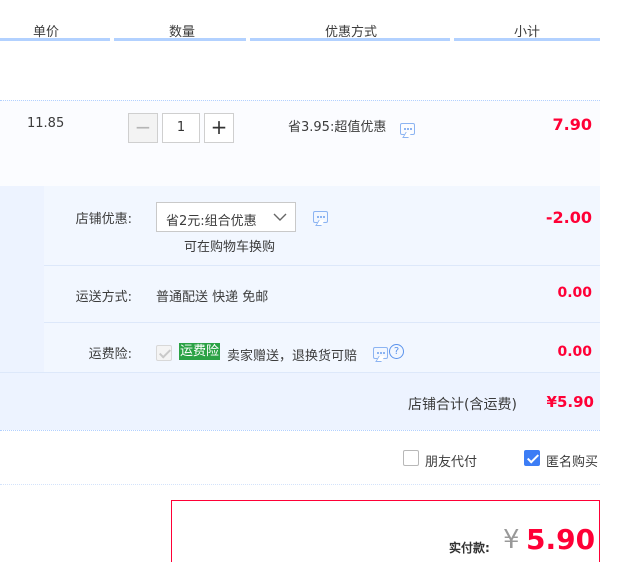 The width and height of the screenshot is (618, 562). What do you see at coordinates (469, 548) in the screenshot?
I see `payment-label: 实付款:` at bounding box center [469, 548].